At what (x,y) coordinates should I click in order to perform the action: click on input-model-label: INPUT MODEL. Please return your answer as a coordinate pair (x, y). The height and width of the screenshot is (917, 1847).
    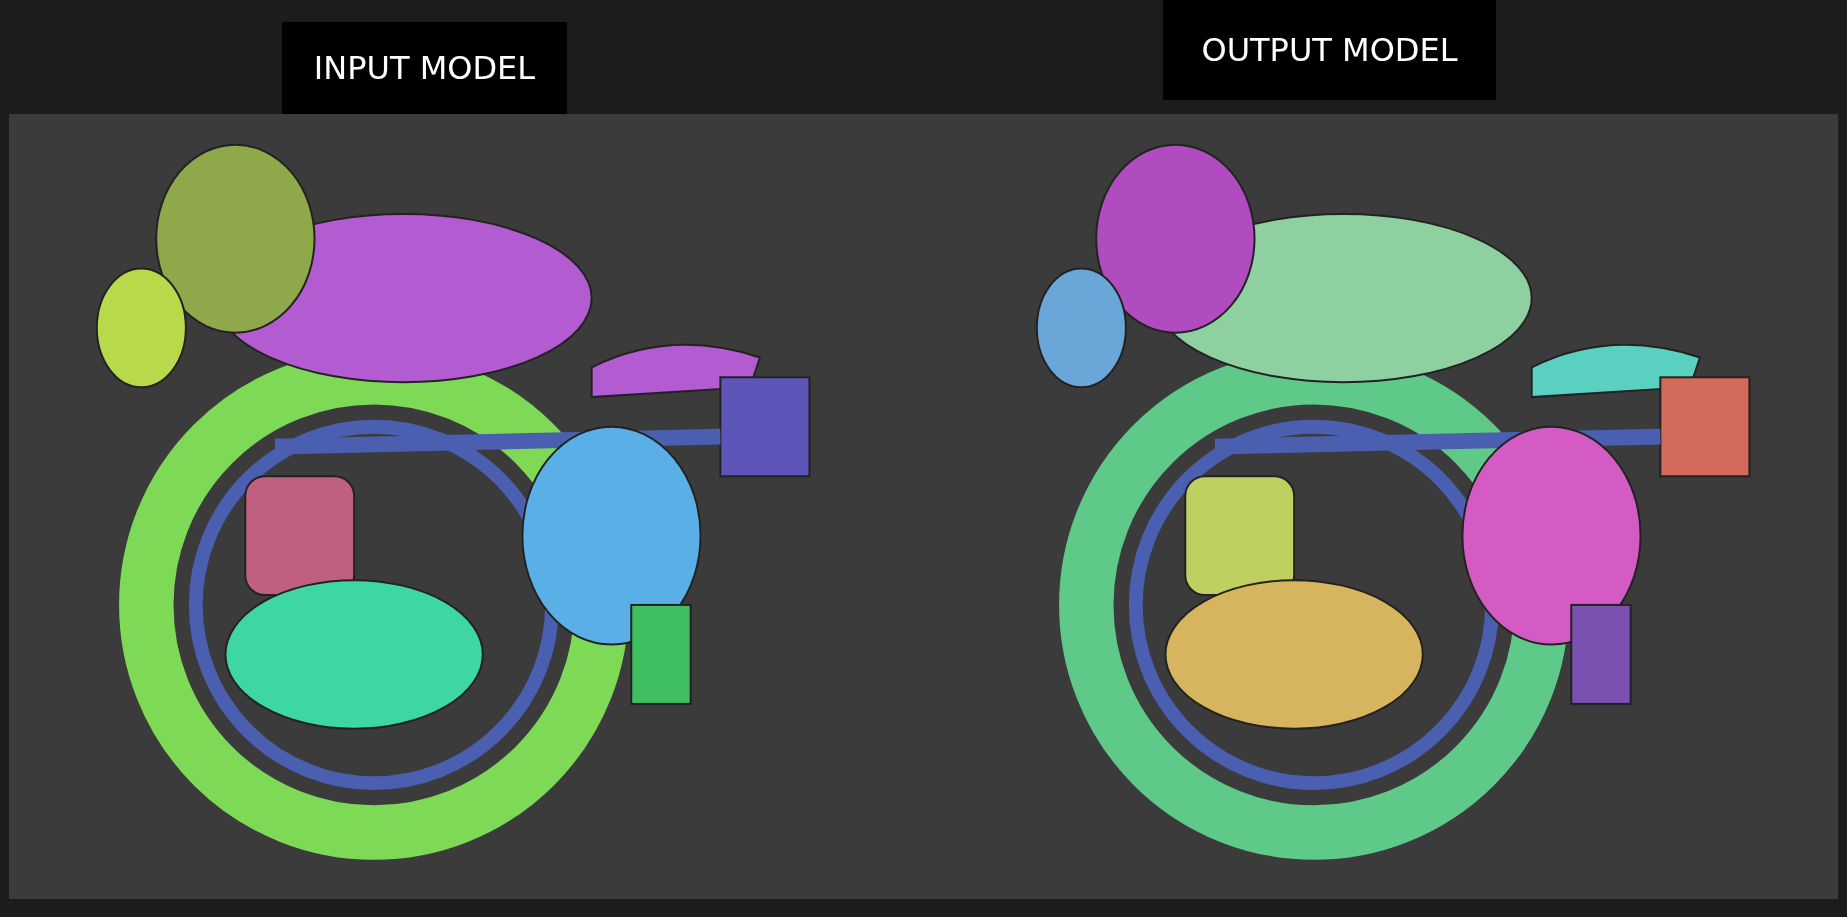
    Looking at the image, I should click on (424, 68).